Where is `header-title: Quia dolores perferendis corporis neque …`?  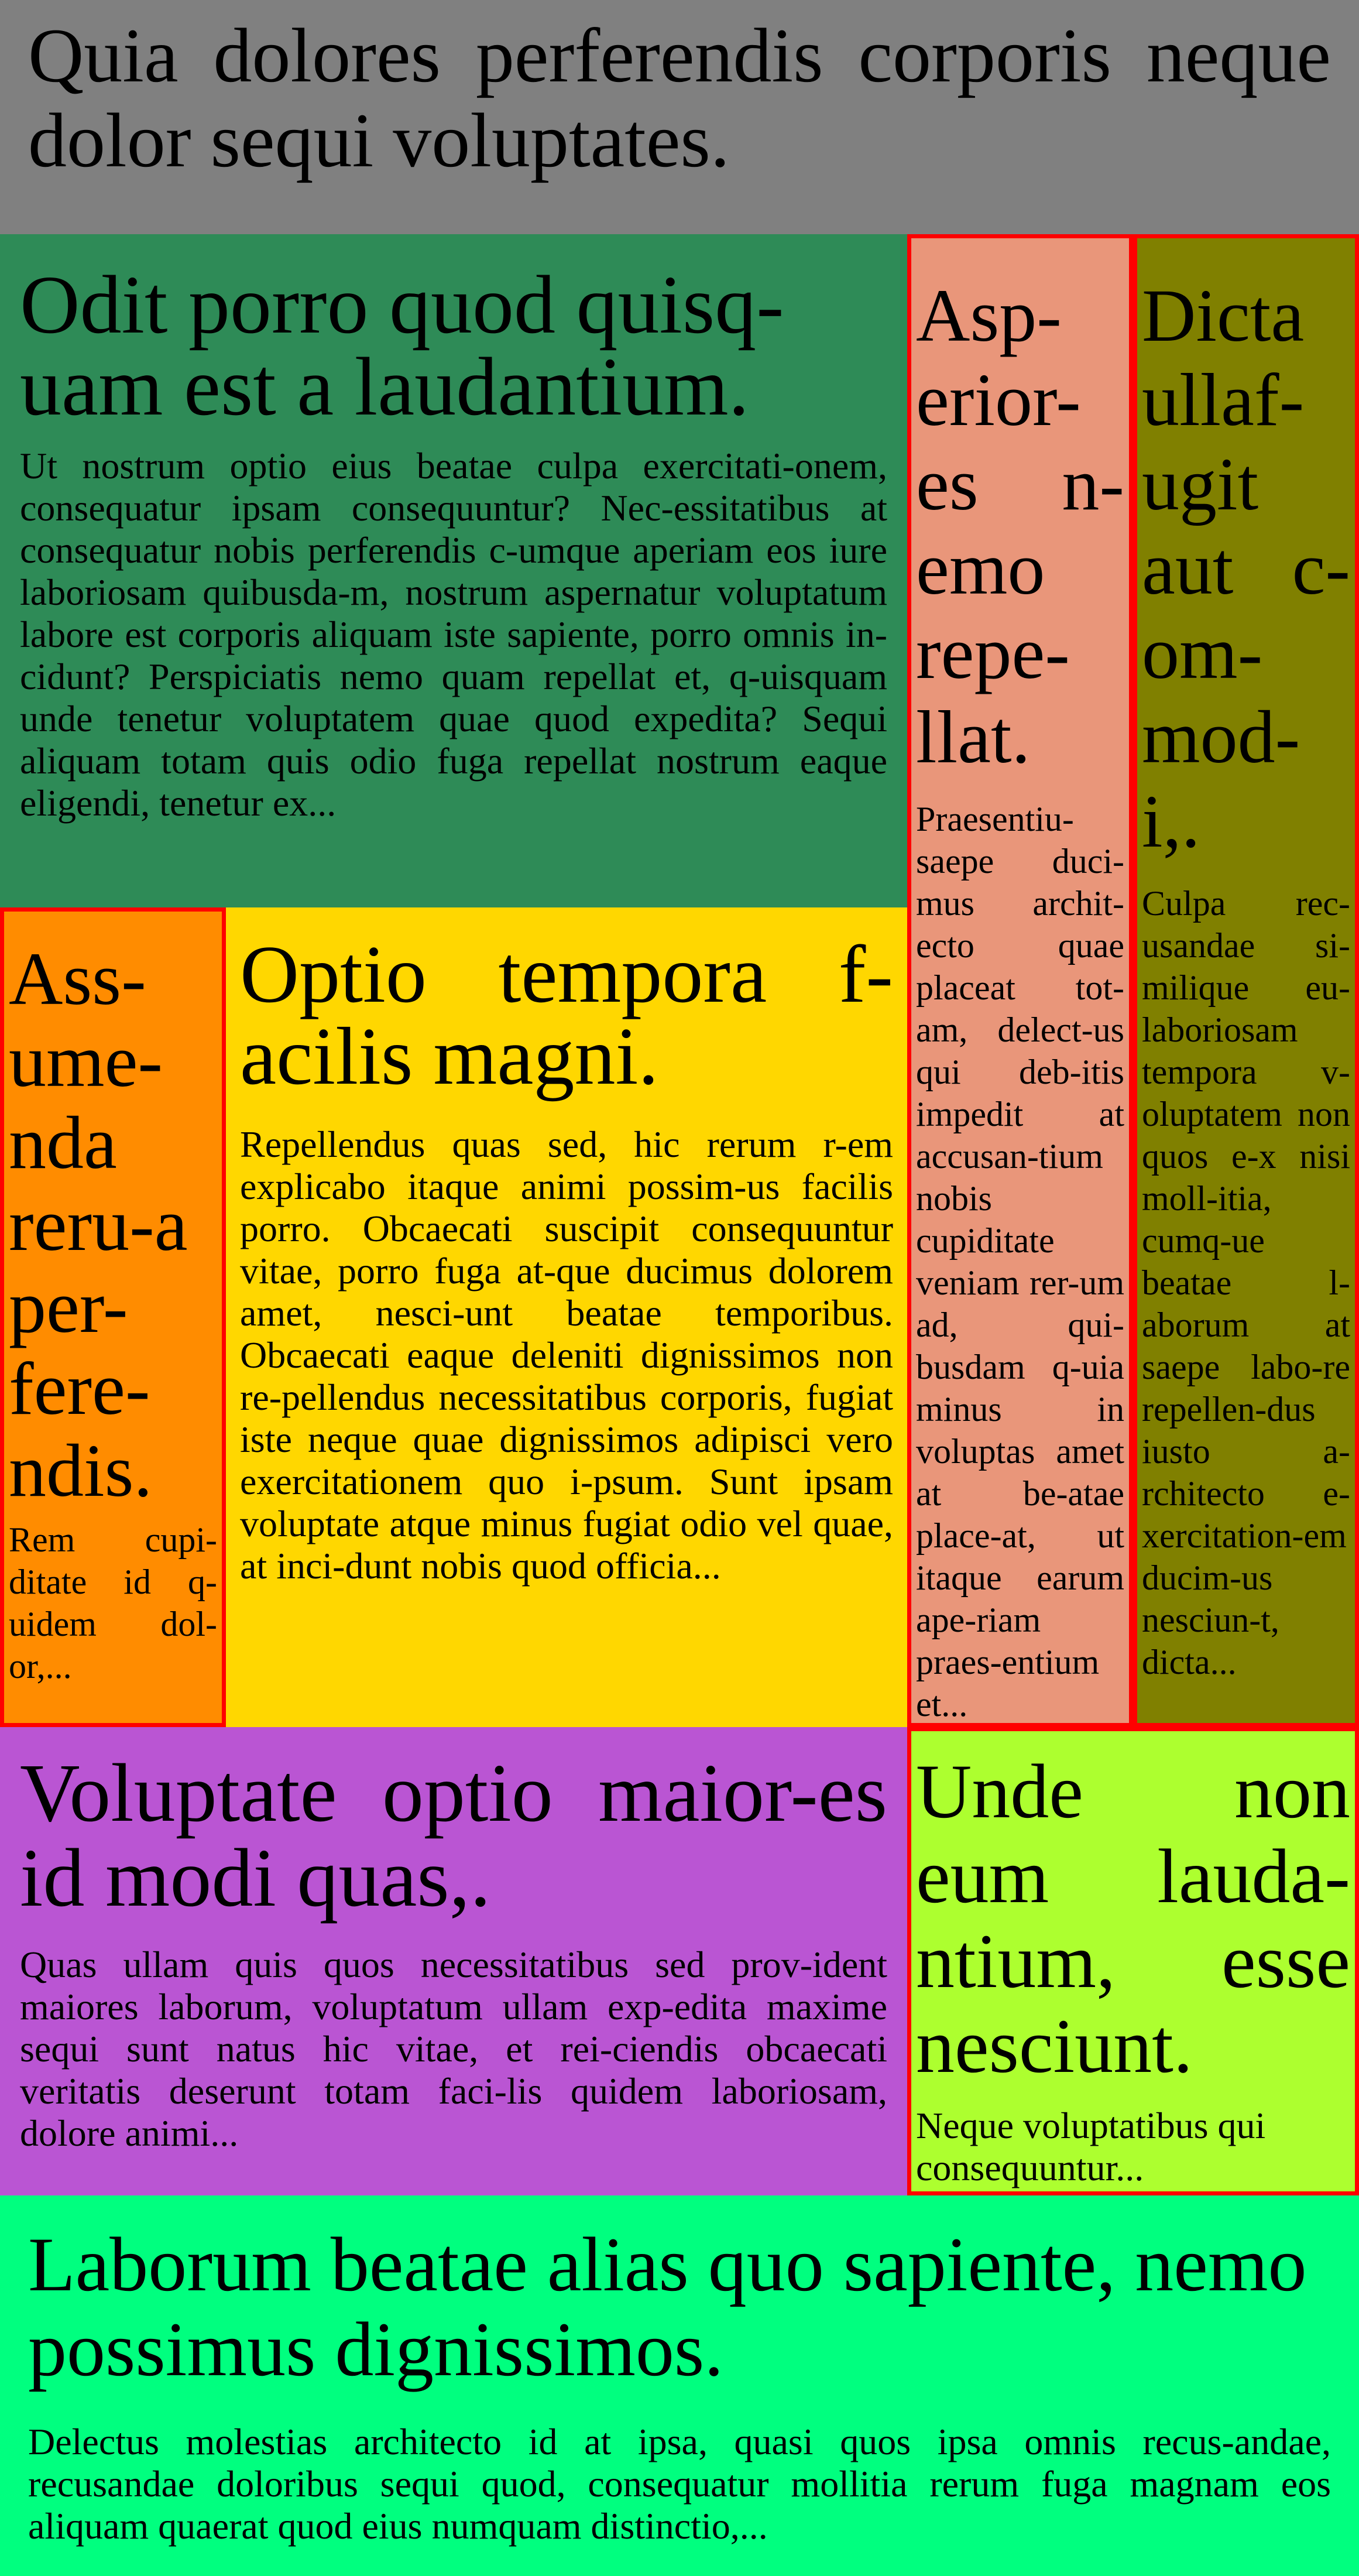
header-title: Quia dolores perferendis corporis neque … is located at coordinates (679, 97).